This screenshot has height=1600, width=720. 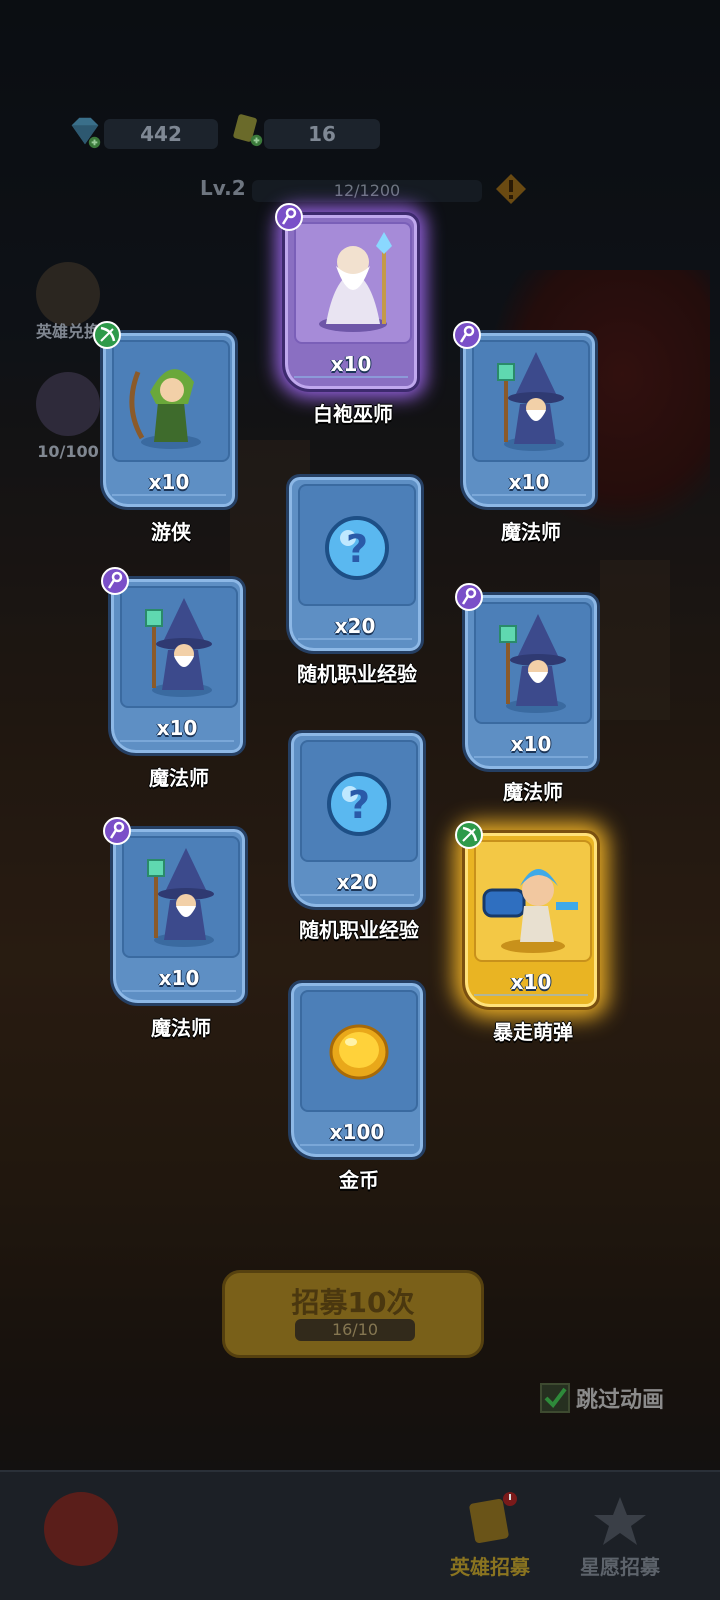 I want to click on skip-animation-toggle: 跳过动画, so click(x=602, y=1398).